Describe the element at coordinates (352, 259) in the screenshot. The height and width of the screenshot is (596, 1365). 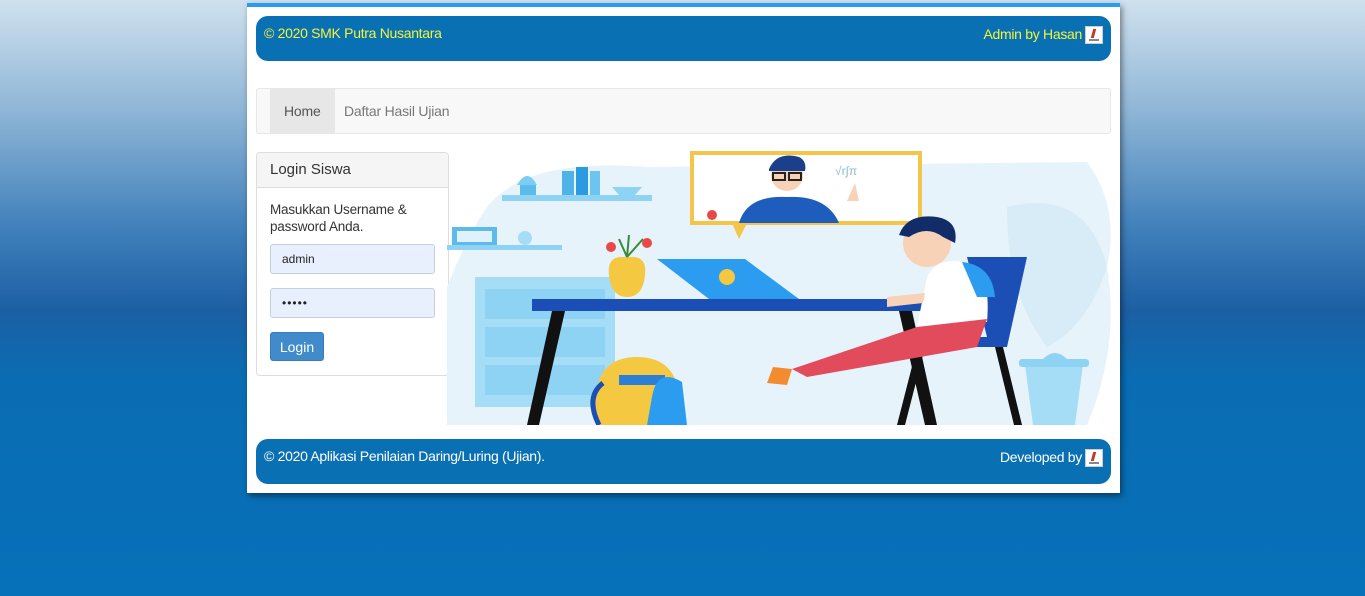
I see `username-input` at that location.